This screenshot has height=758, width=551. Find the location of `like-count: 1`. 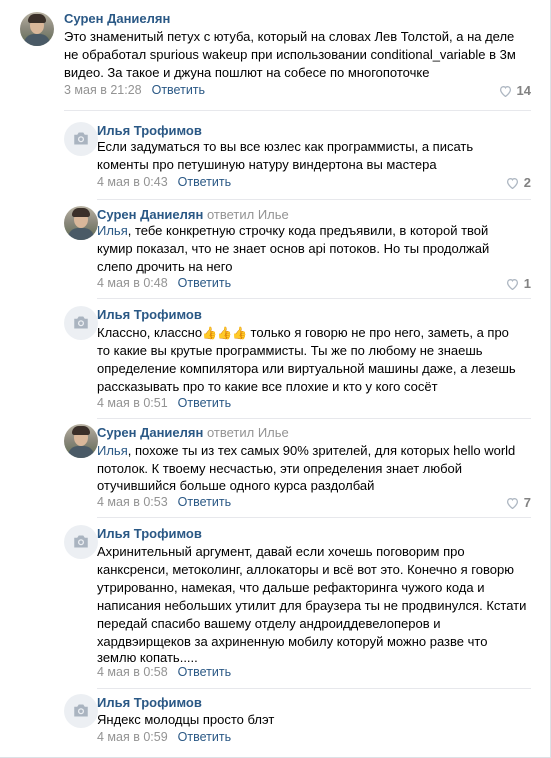

like-count: 1 is located at coordinates (527, 283).